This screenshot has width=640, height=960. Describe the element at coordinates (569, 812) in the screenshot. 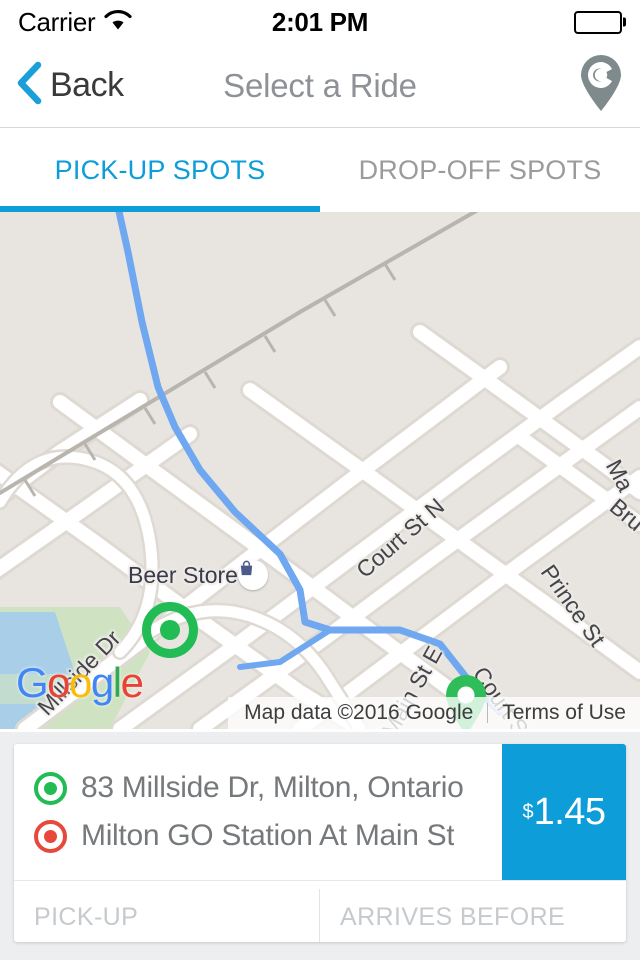

I see `price-value: 1.45` at that location.